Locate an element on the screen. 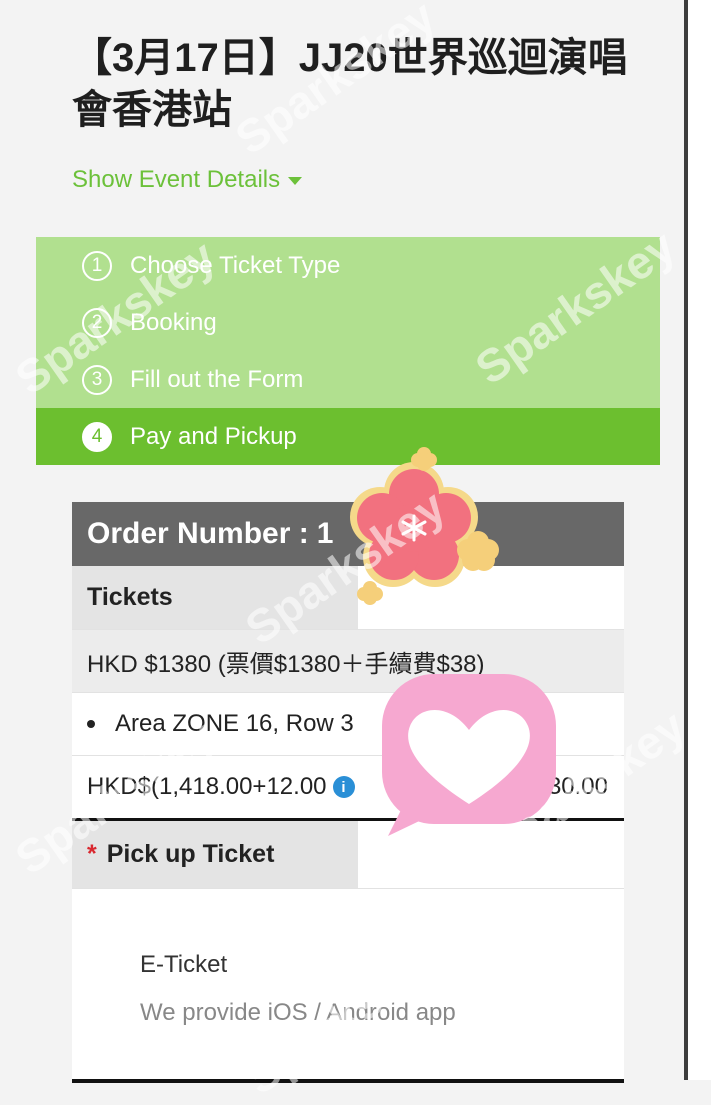 Image resolution: width=711 pixels, height=1105 pixels. step-label: Fill out the Form is located at coordinates (217, 379).